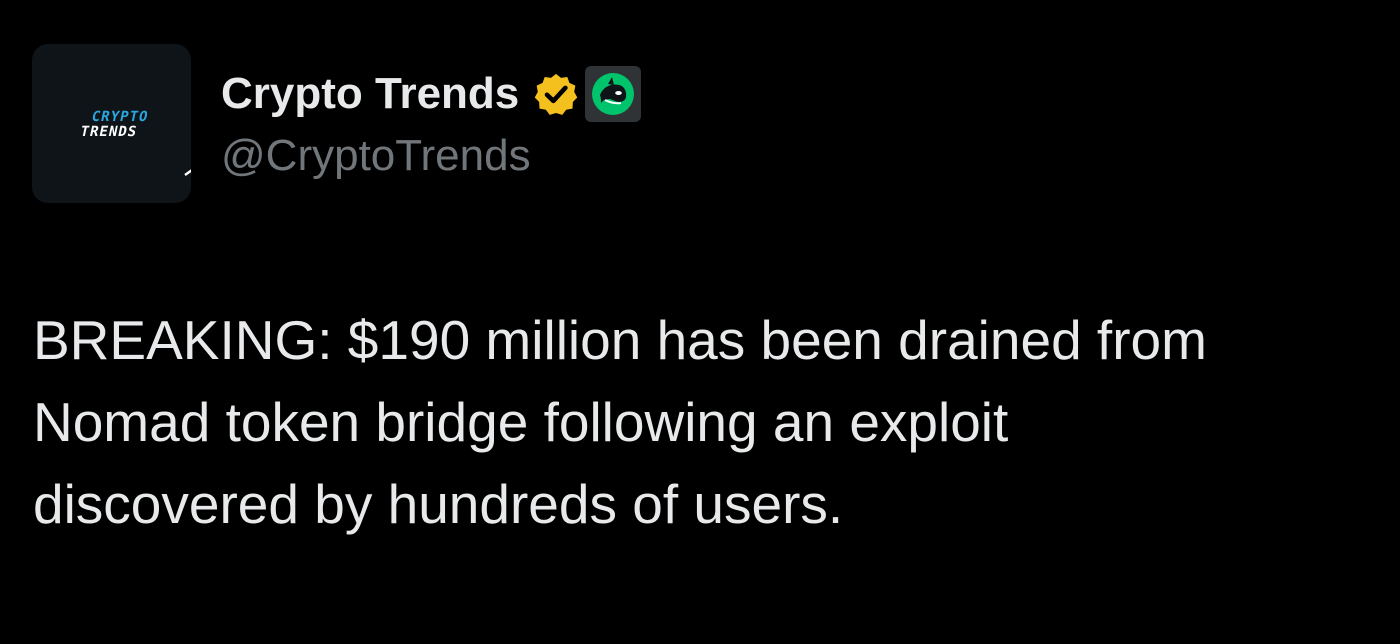  Describe the element at coordinates (556, 94) in the screenshot. I see `verified-badge-icon` at that location.